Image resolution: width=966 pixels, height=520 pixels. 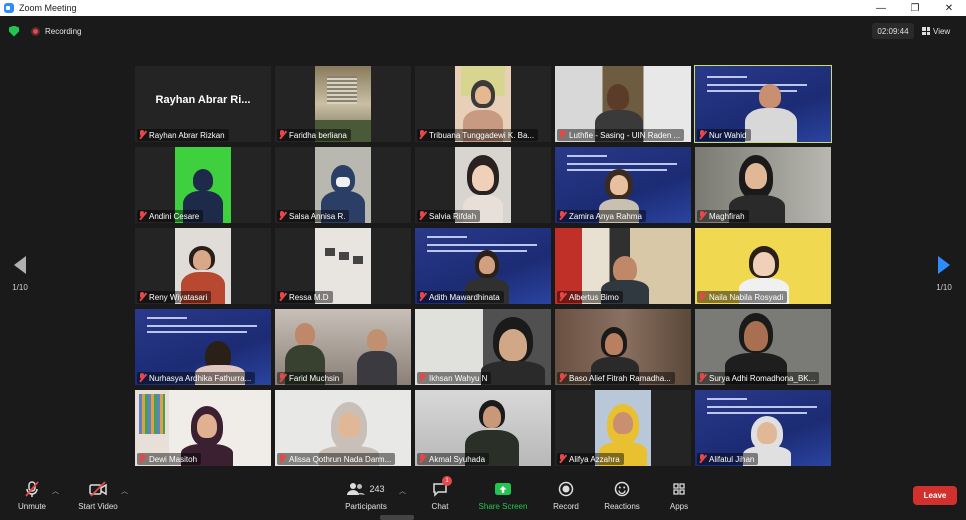 I want to click on security-shield-icon, so click(x=14, y=31).